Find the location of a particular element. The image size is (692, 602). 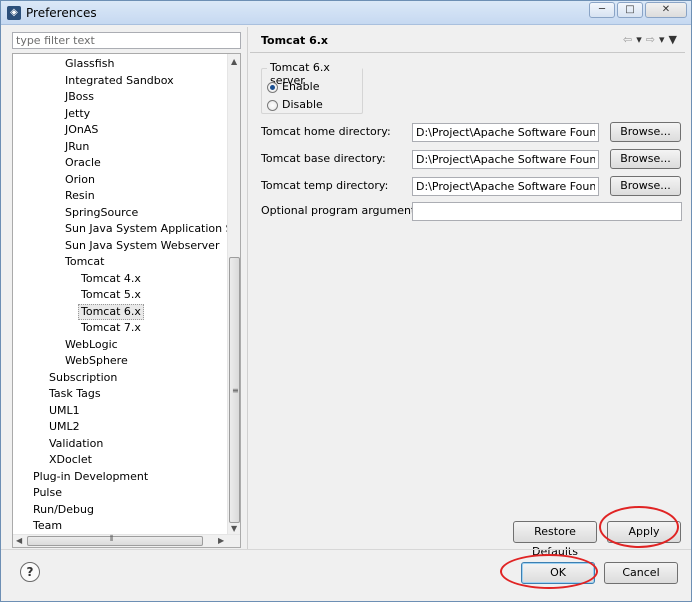

enable-option: Enable is located at coordinates (293, 87).